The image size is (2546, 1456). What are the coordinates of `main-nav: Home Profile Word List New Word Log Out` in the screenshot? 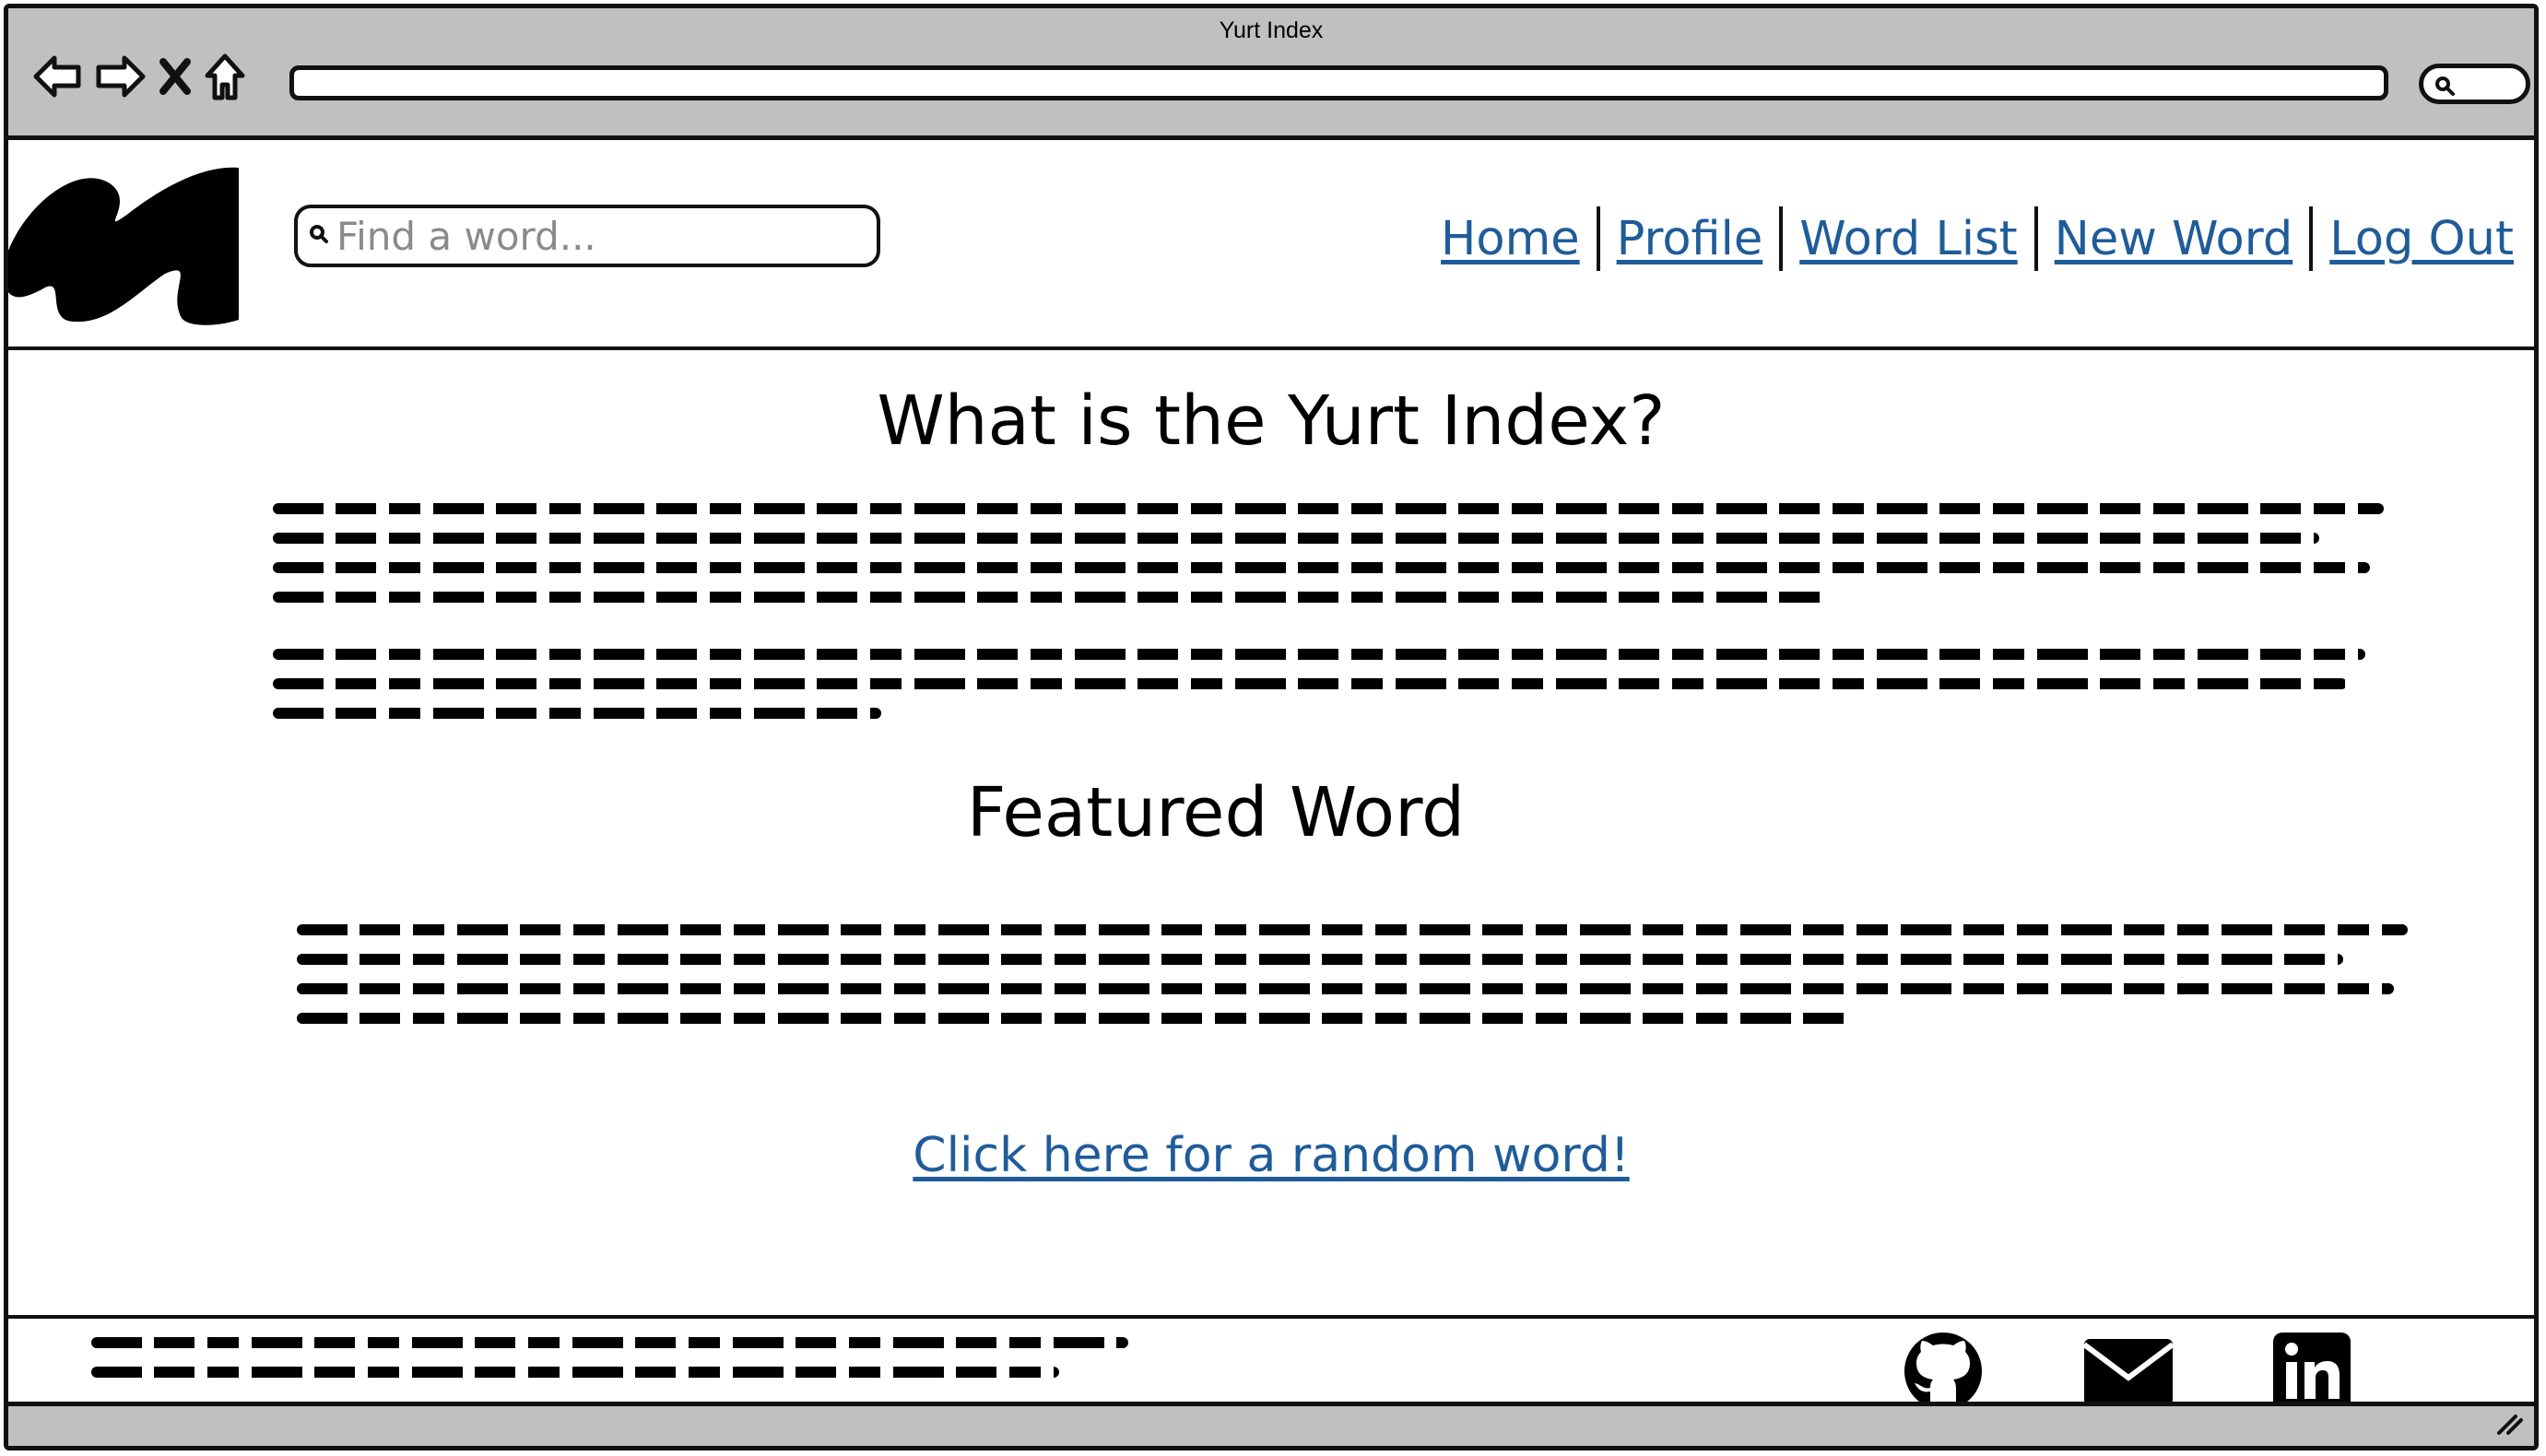 It's located at (1978, 238).